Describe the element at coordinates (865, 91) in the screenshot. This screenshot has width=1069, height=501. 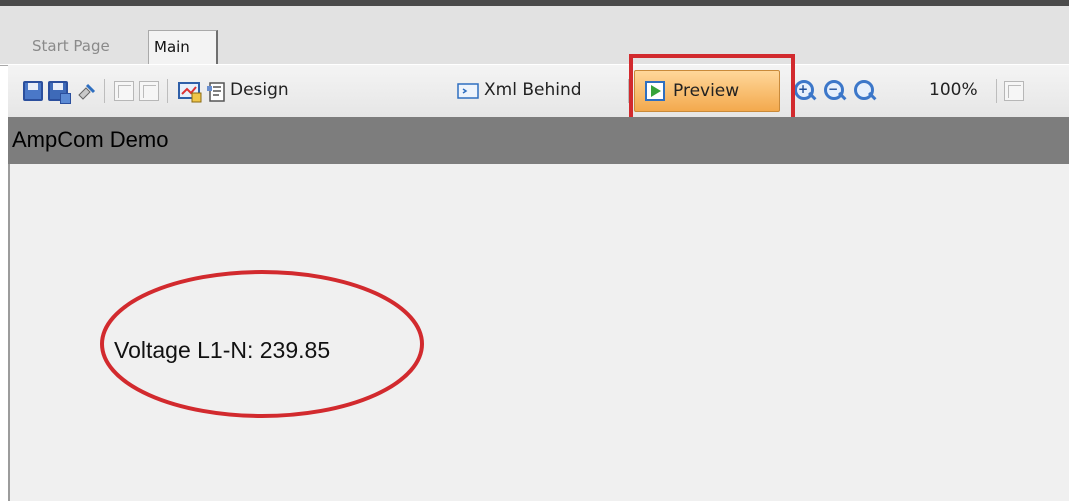
I see `zoom-fit-icon` at that location.